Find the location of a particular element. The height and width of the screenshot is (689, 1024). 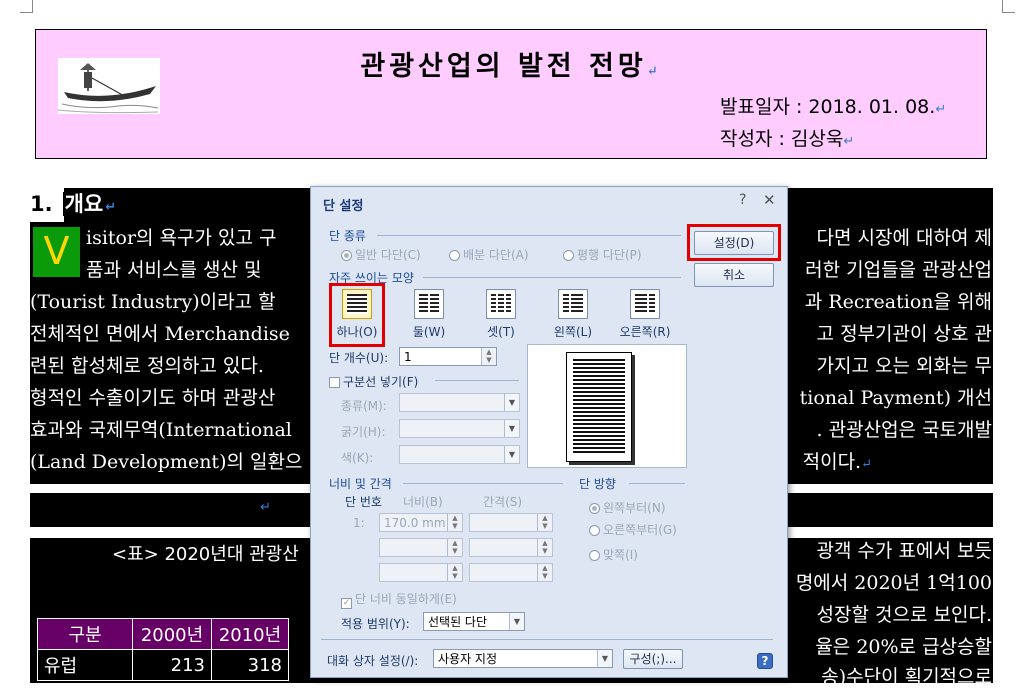

dialog-settings-label: 대화 상자 설정(/): is located at coordinates (373, 661).